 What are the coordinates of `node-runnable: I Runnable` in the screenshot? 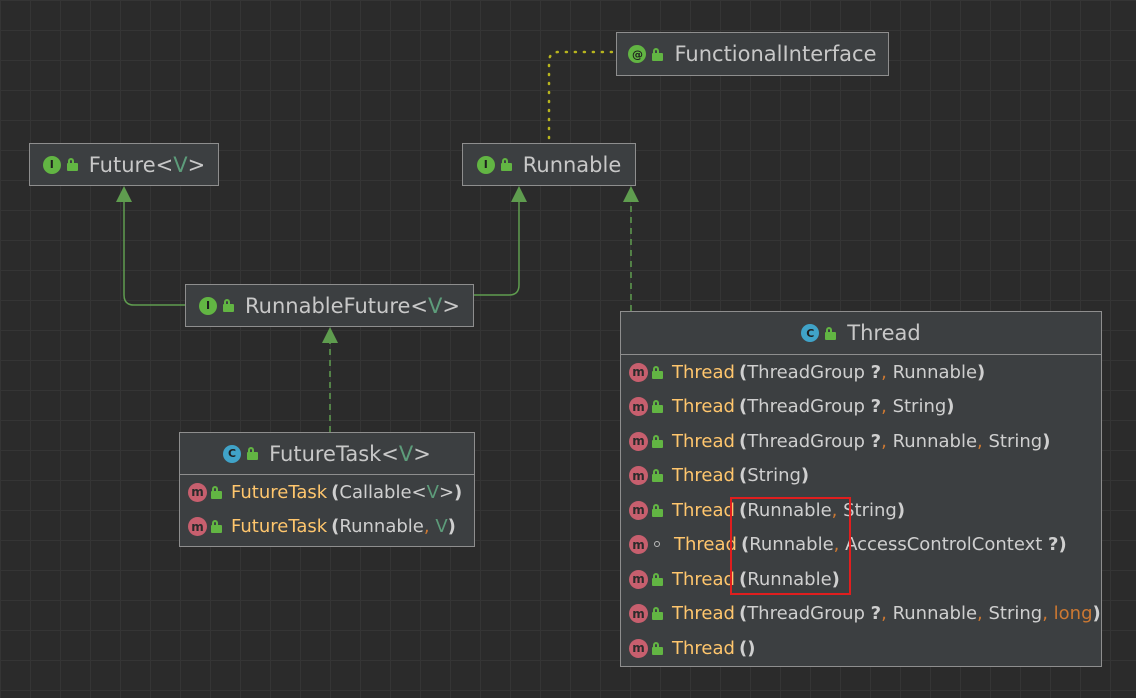 It's located at (549, 164).